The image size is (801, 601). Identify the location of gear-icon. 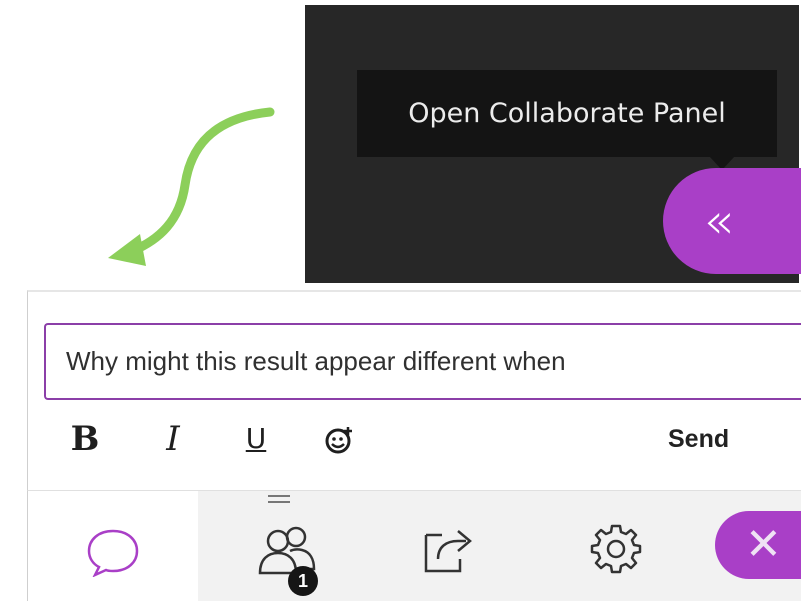
(616, 549).